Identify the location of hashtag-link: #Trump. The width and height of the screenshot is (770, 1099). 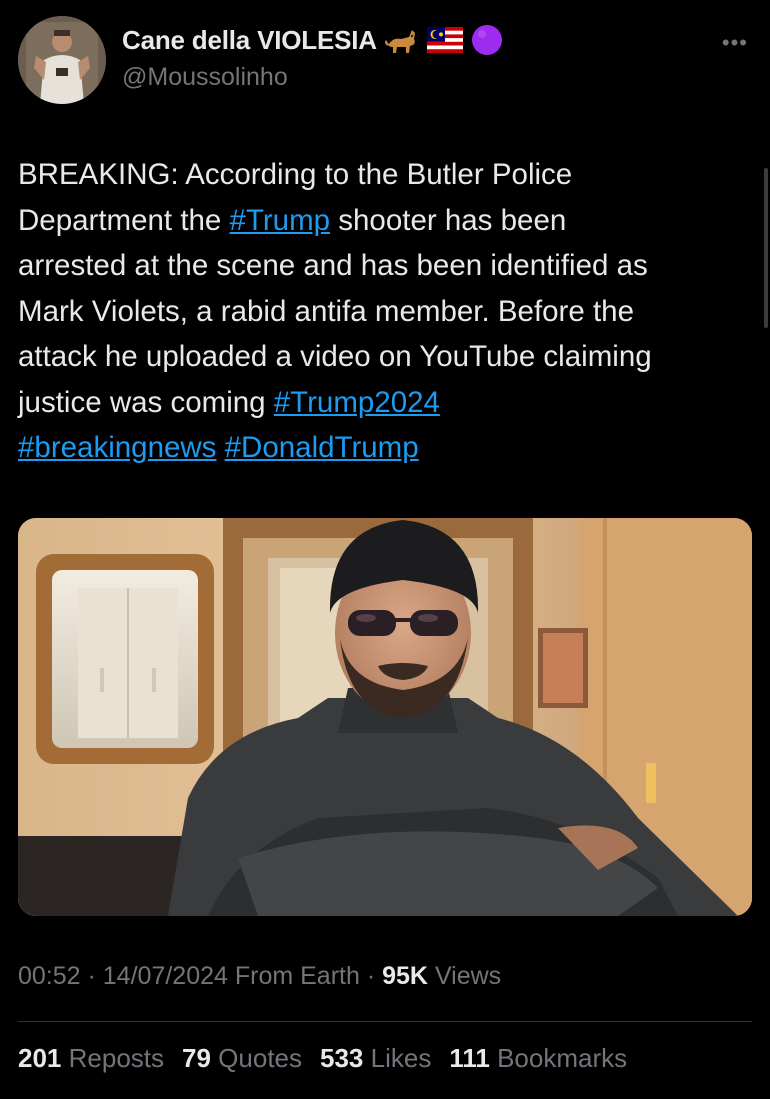
(280, 220).